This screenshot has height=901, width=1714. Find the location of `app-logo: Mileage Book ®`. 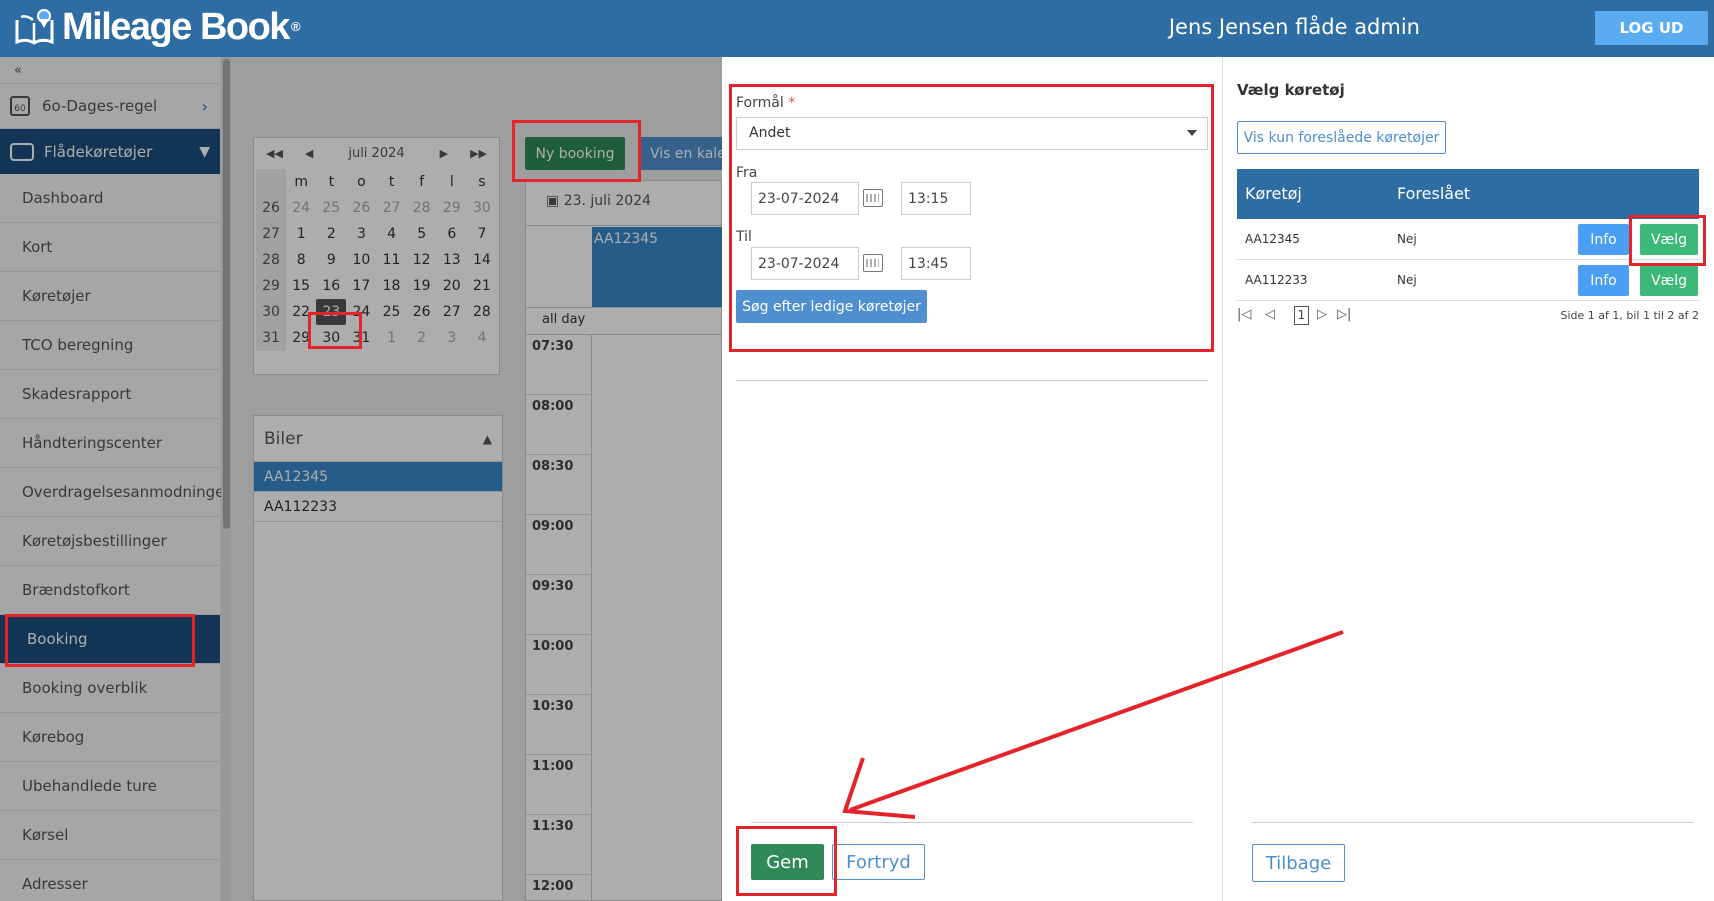

app-logo: Mileage Book ® is located at coordinates (157, 27).